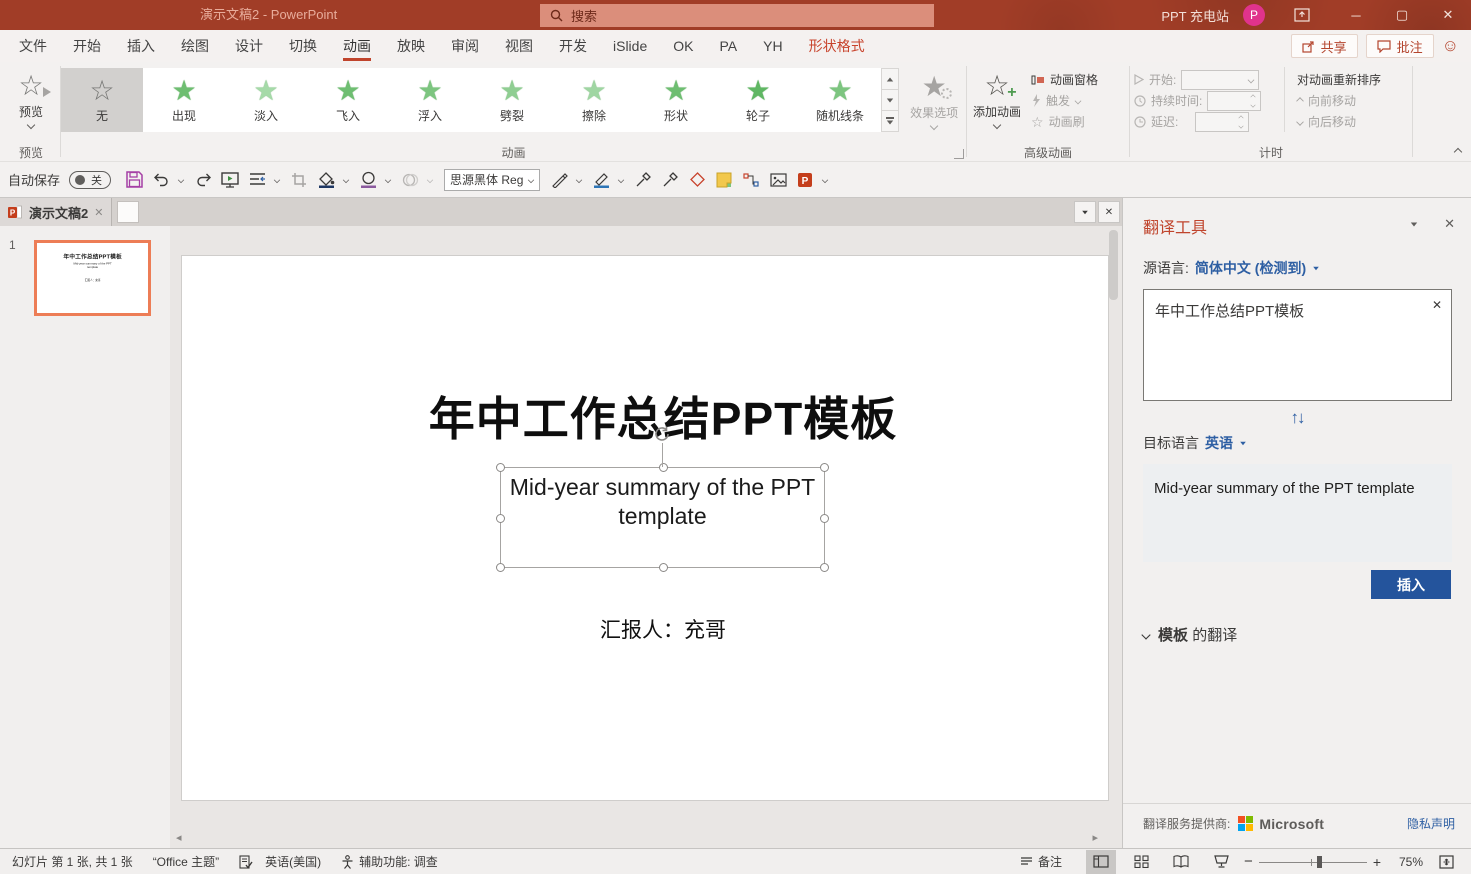 Image resolution: width=1471 pixels, height=874 pixels. I want to click on rotation-handle, so click(662, 434).